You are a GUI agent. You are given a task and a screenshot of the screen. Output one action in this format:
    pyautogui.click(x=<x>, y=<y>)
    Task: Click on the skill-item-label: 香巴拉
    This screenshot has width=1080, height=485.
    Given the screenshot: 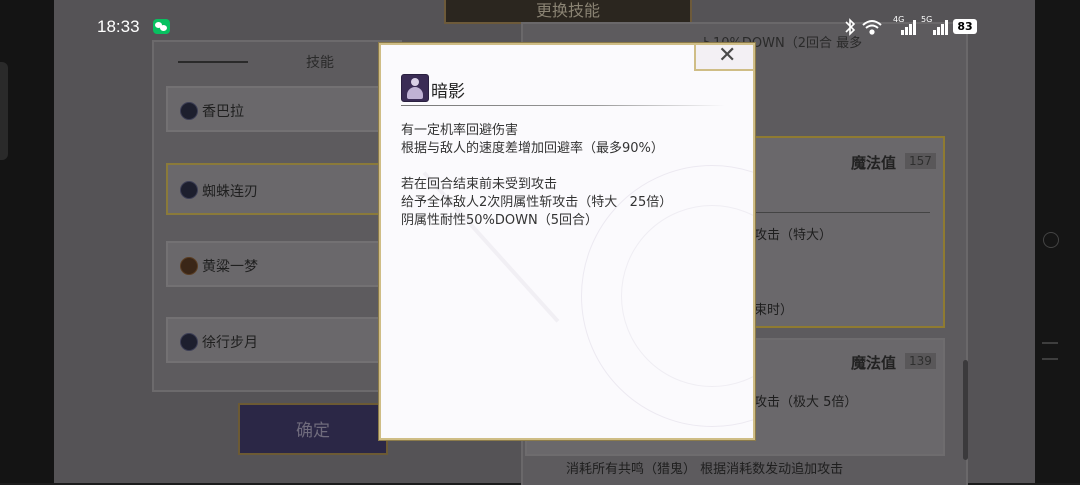 What is the action you would take?
    pyautogui.click(x=223, y=112)
    